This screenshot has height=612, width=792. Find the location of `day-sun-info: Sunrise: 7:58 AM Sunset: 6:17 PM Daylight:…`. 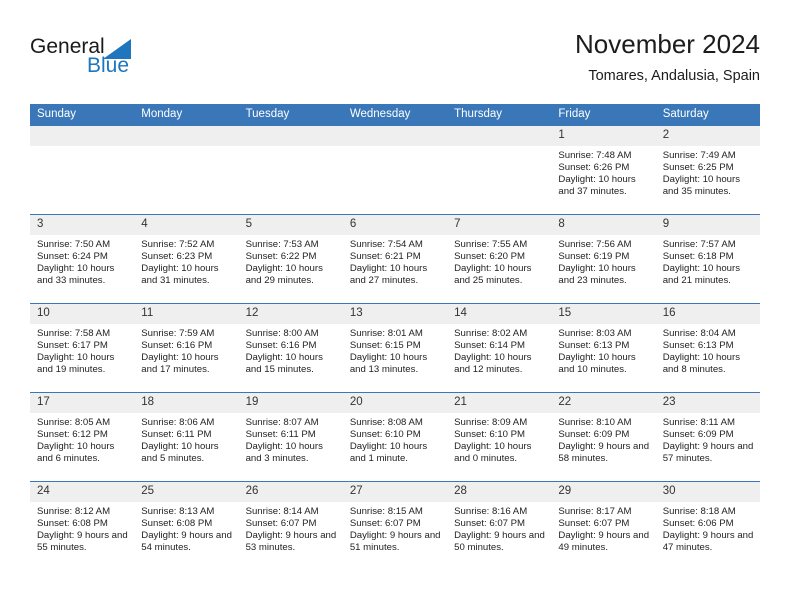

day-sun-info: Sunrise: 7:58 AM Sunset: 6:17 PM Daylight:… is located at coordinates (82, 350).